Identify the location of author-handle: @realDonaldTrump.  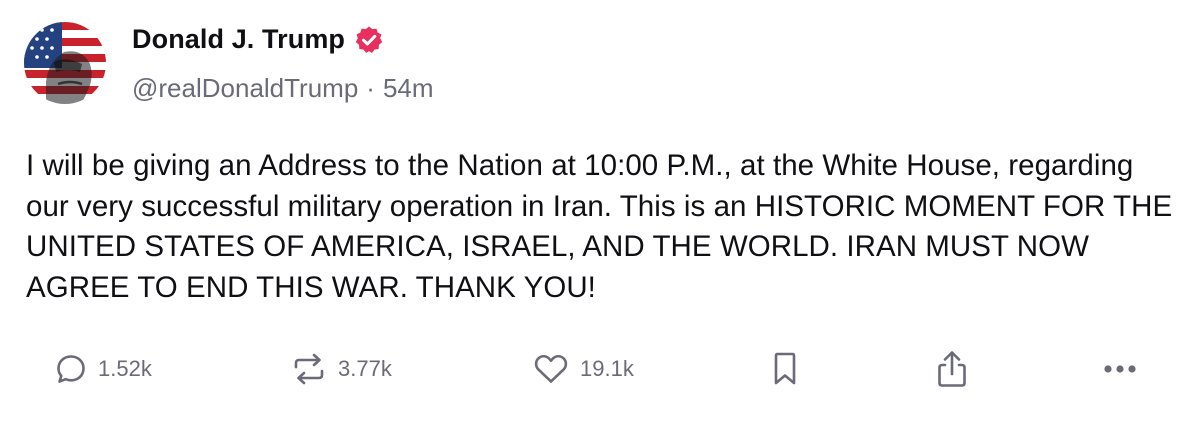
(245, 88).